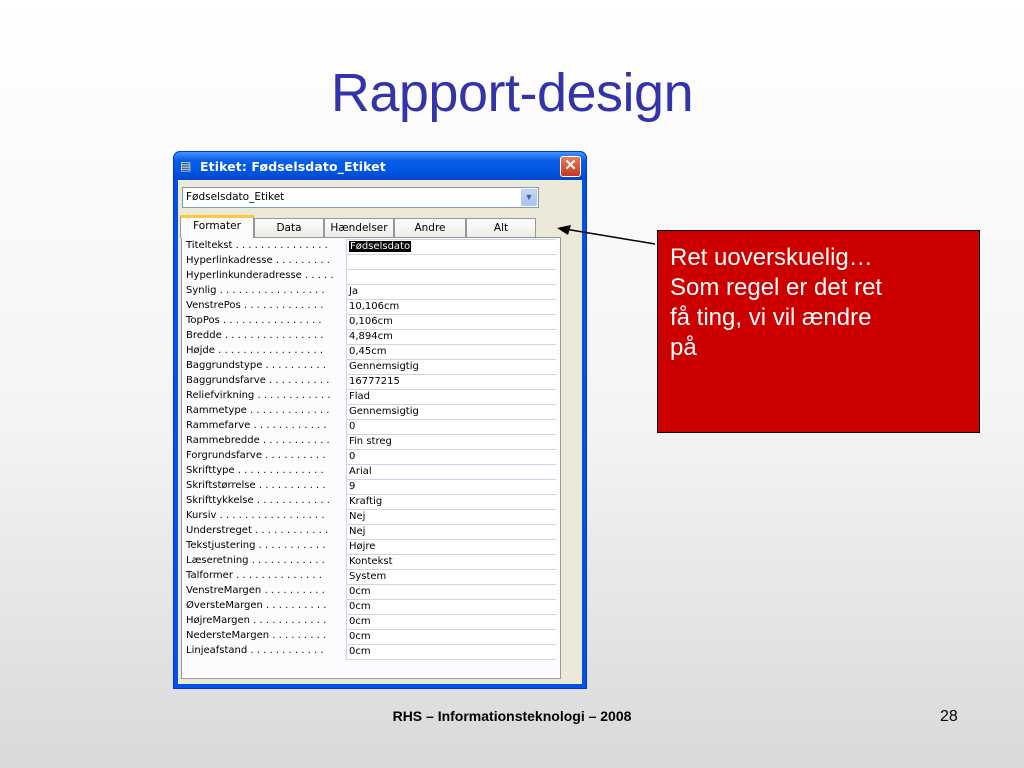 The image size is (1024, 768). What do you see at coordinates (512, 93) in the screenshot?
I see `slide-title: Rapport-design` at bounding box center [512, 93].